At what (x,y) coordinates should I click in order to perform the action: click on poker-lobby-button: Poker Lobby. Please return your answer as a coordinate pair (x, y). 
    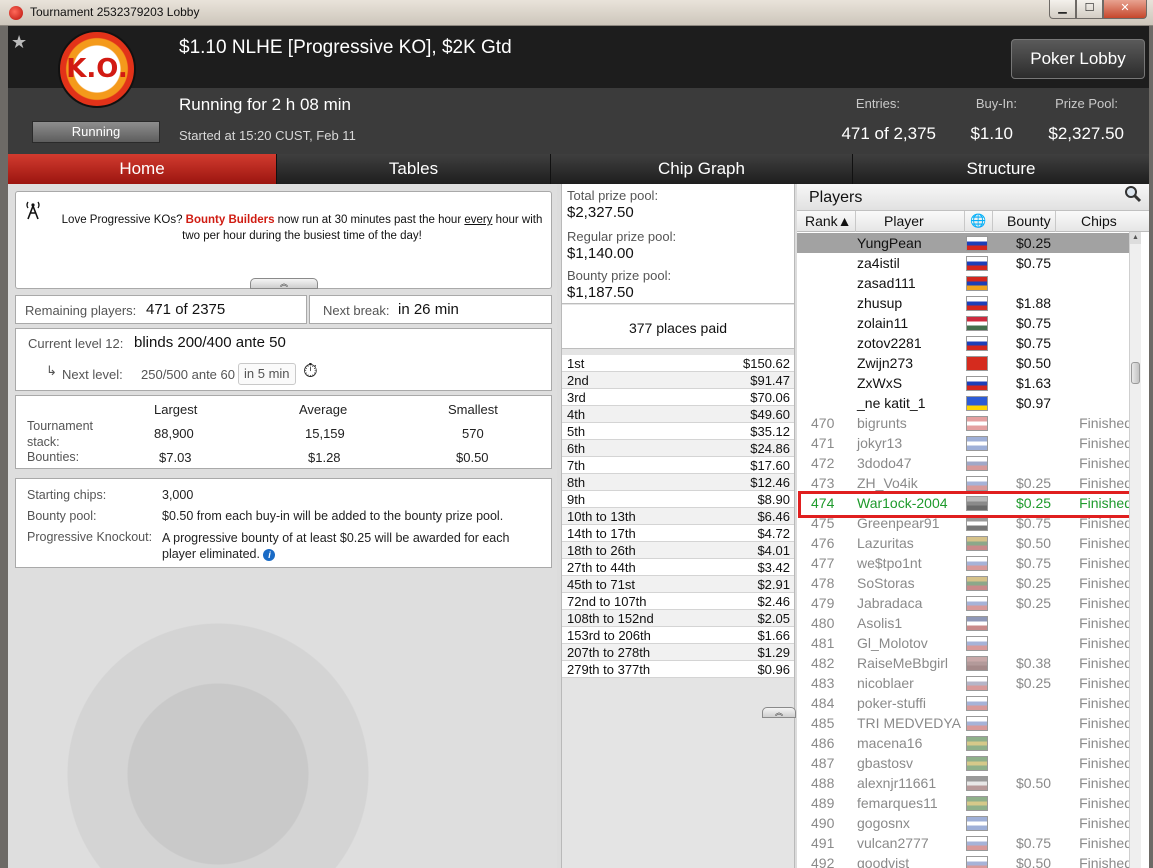
    Looking at the image, I should click on (1078, 59).